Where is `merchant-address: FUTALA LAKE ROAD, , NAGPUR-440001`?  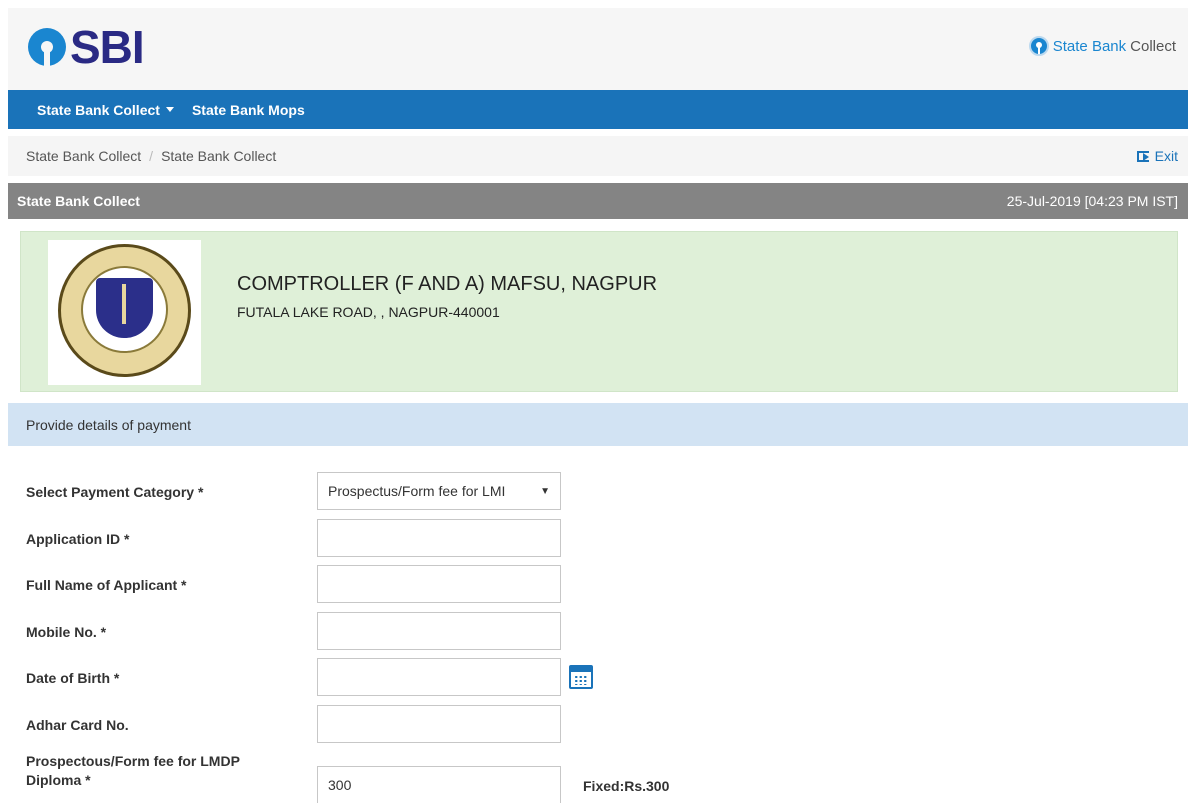 merchant-address: FUTALA LAKE ROAD, , NAGPUR-440001 is located at coordinates (368, 312).